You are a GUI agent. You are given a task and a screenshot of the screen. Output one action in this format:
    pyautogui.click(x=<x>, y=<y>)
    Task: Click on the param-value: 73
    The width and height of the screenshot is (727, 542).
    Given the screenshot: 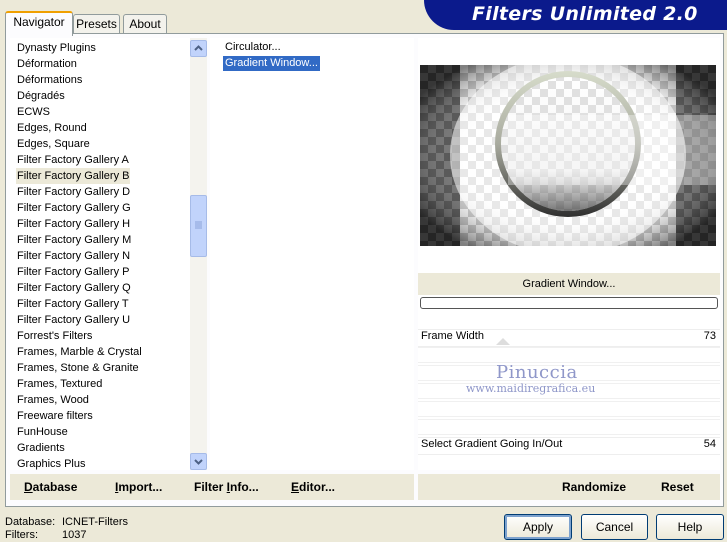 What is the action you would take?
    pyautogui.click(x=709, y=336)
    